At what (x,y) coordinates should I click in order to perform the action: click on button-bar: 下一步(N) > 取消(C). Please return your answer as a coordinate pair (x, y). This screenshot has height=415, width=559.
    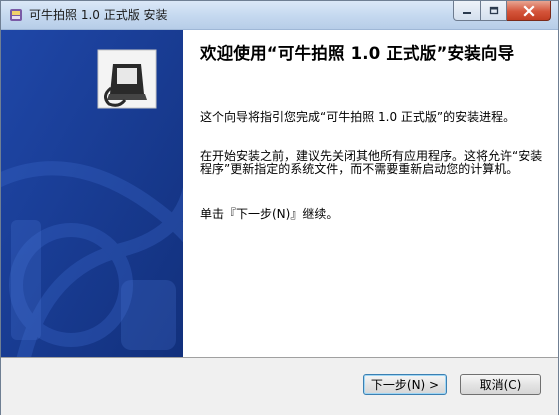
    Looking at the image, I should click on (279, 386).